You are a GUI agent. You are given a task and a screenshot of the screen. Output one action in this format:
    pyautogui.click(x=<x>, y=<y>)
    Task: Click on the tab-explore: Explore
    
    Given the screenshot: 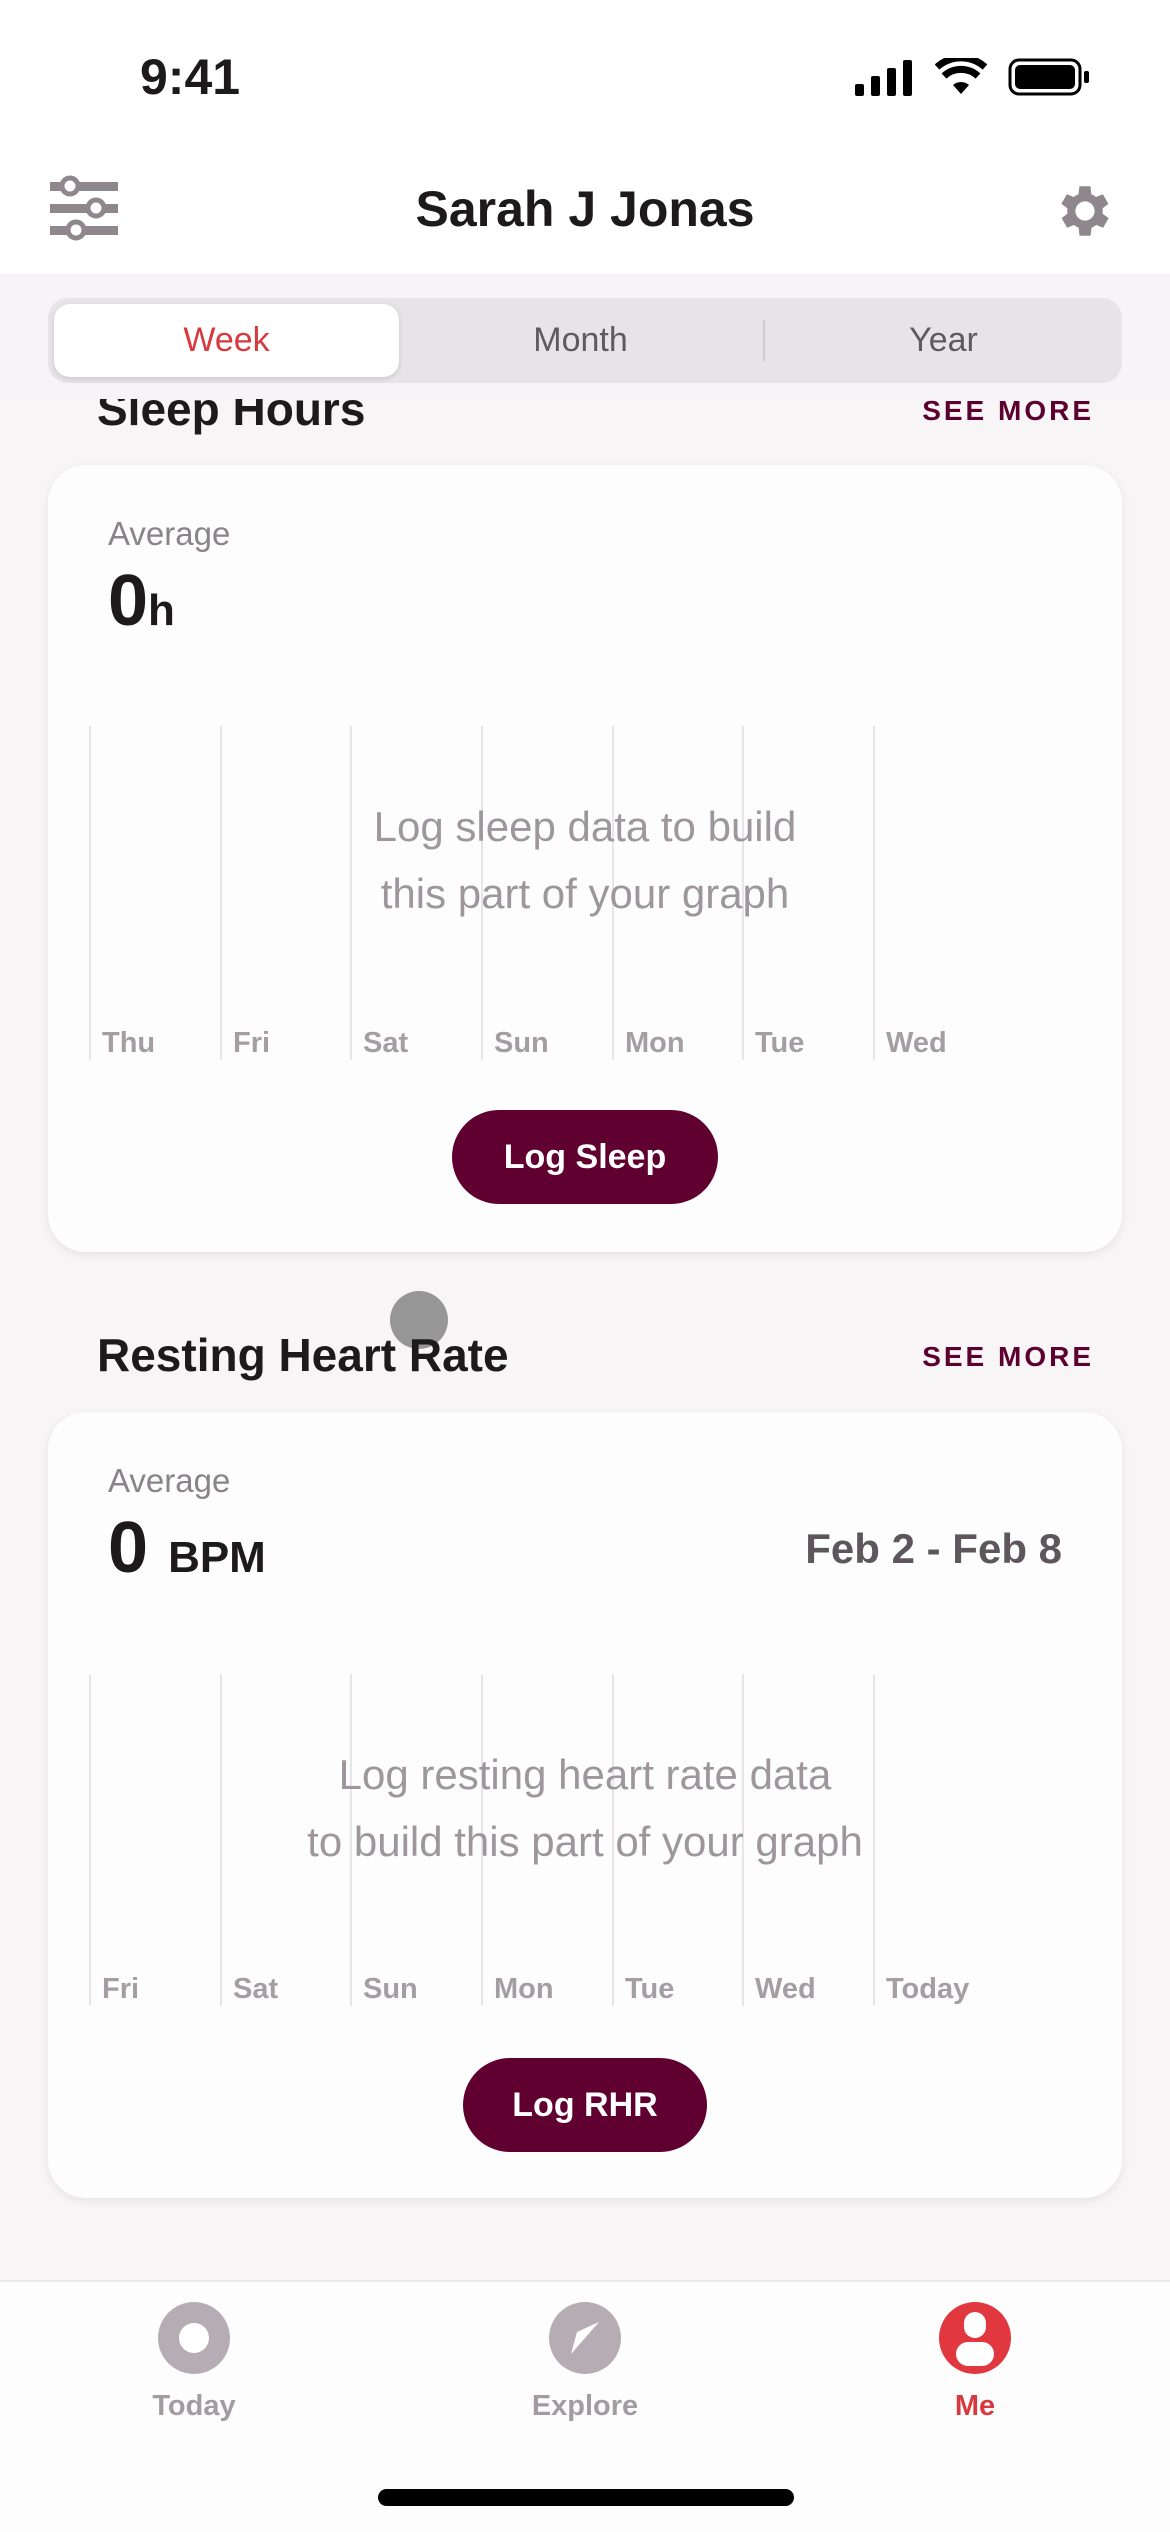 What is the action you would take?
    pyautogui.click(x=585, y=2362)
    